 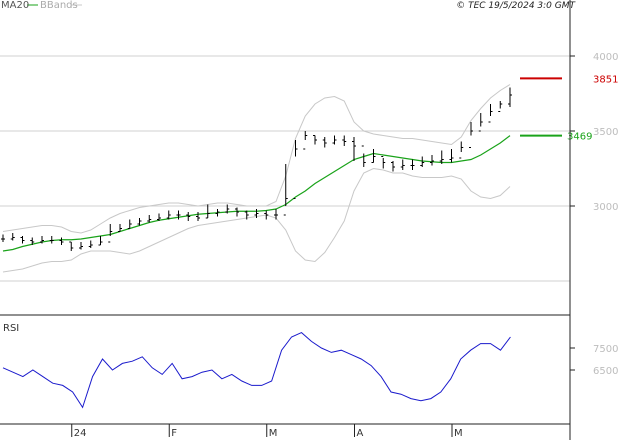 I want to click on x-tick-label: 24, so click(x=80, y=433).